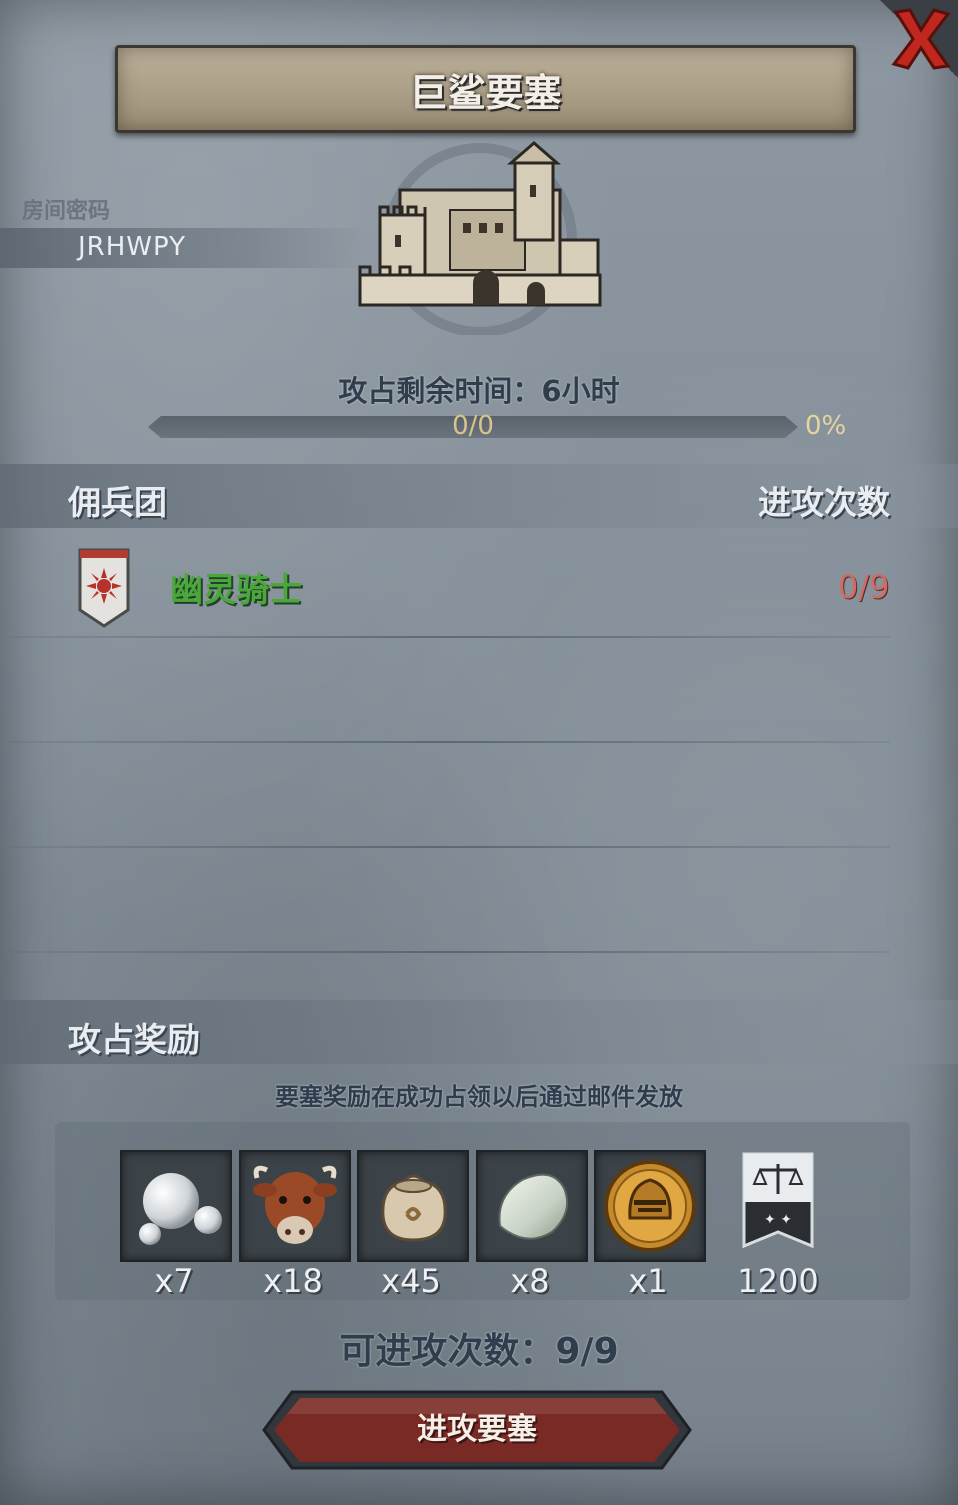 This screenshot has width=958, height=1505. What do you see at coordinates (826, 426) in the screenshot?
I see `capture-progress-percent: 0%` at bounding box center [826, 426].